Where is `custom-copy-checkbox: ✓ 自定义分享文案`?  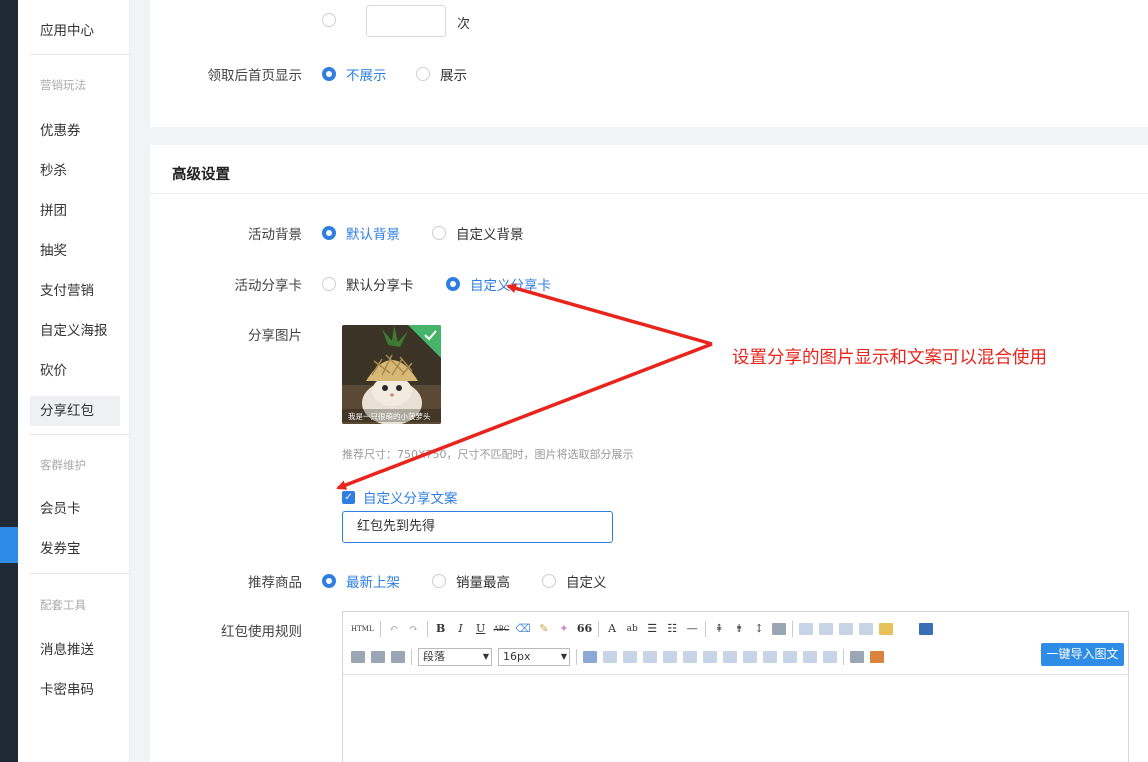 custom-copy-checkbox: ✓ 自定义分享文案 is located at coordinates (400, 497).